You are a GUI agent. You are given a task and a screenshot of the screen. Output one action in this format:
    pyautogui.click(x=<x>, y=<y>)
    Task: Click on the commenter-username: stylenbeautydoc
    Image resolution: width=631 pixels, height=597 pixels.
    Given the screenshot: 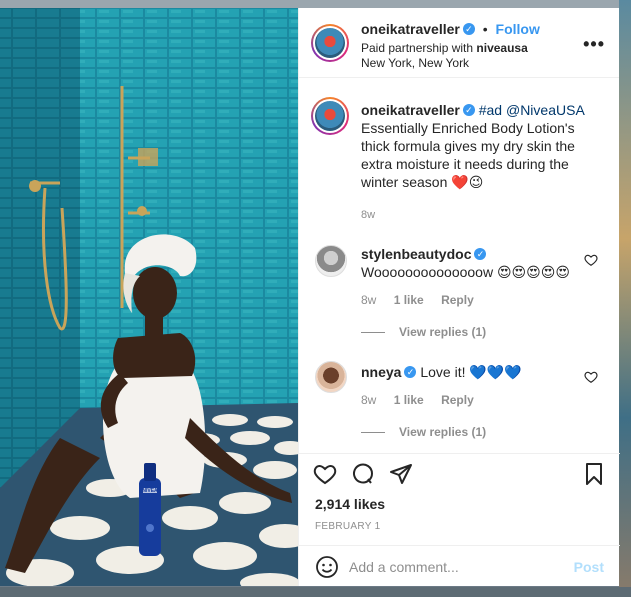 What is the action you would take?
    pyautogui.click(x=416, y=254)
    